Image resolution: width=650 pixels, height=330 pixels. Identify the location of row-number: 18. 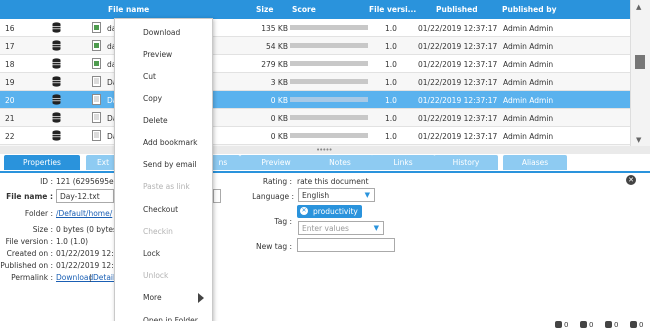
(10, 64).